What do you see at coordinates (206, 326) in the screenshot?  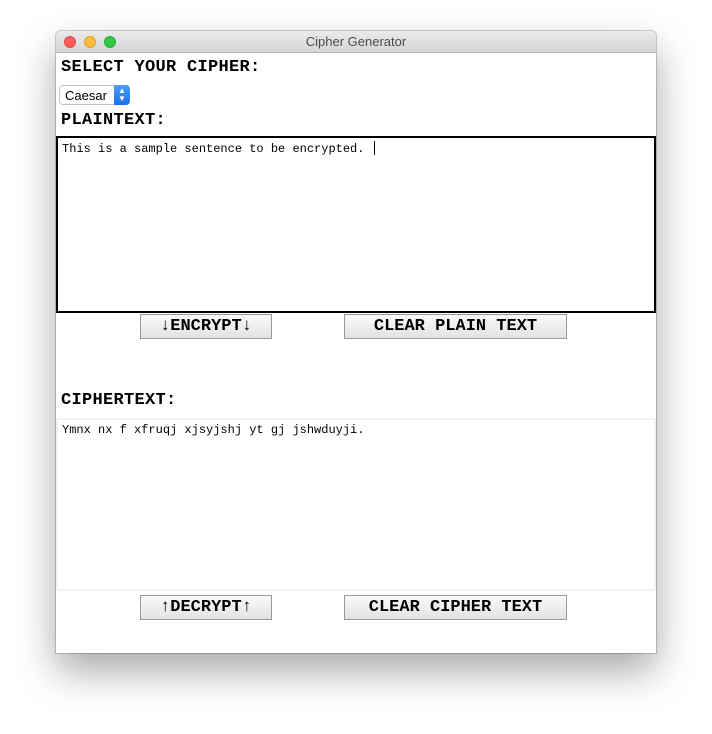 I see `encrypt-button: ↓ENCRYPT↓` at bounding box center [206, 326].